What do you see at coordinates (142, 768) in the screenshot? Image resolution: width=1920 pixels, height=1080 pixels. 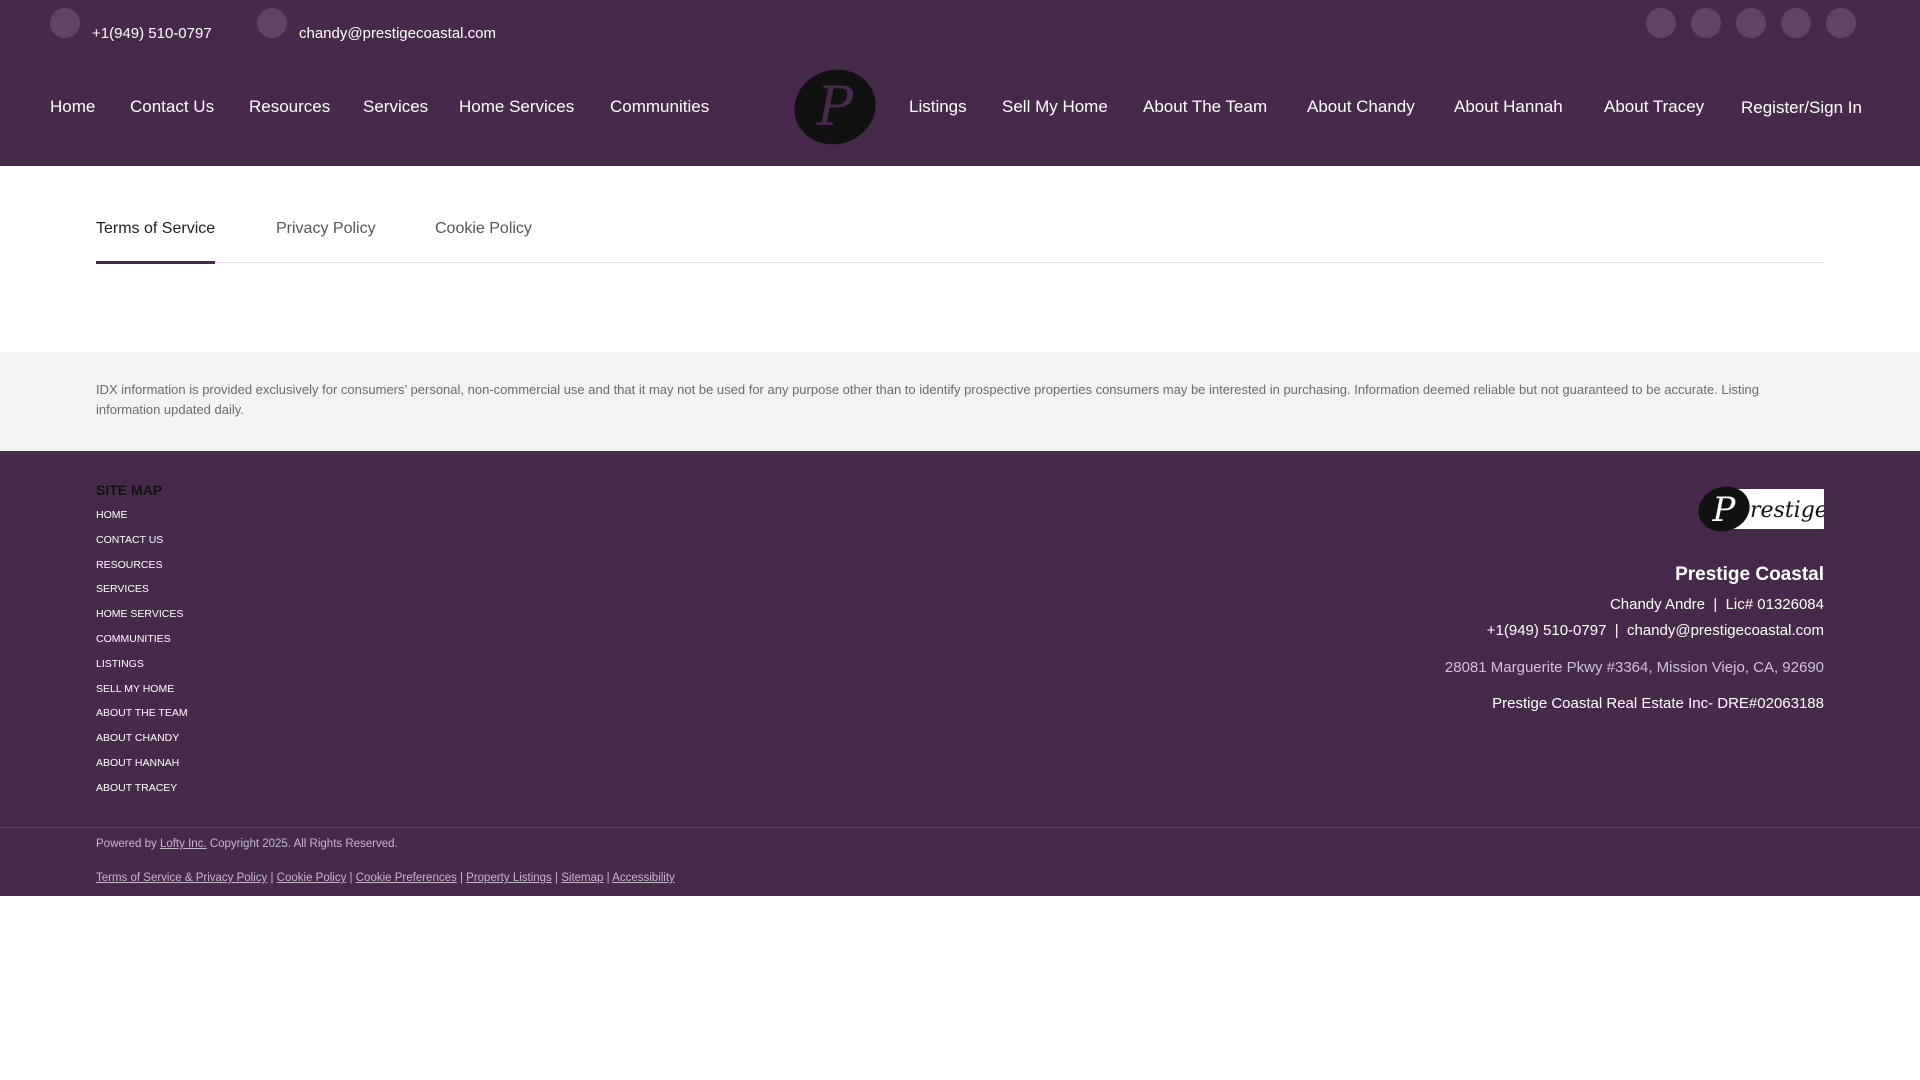 I see `sitemap-about-hannah: ABOUT HANNAH` at bounding box center [142, 768].